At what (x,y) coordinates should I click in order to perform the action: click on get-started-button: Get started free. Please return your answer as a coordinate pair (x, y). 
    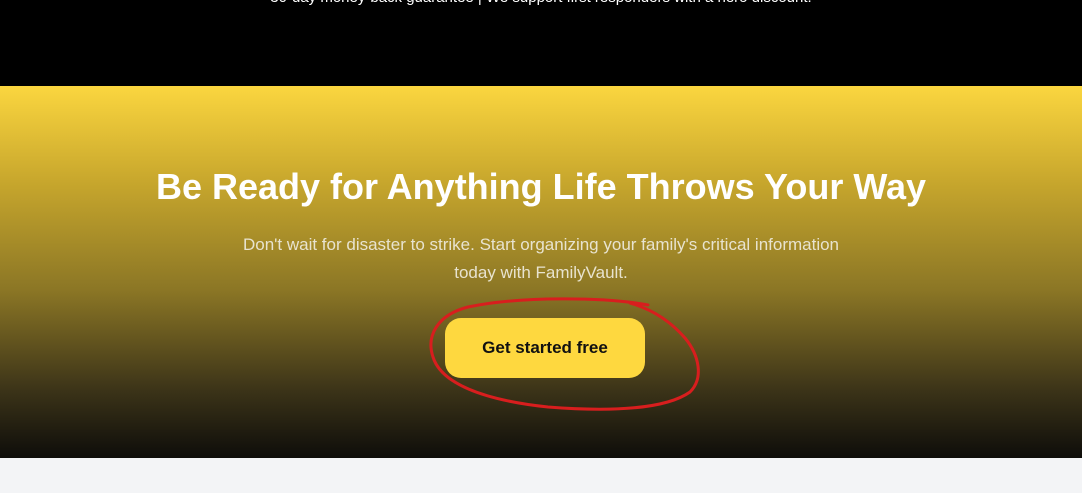
    Looking at the image, I should click on (545, 348).